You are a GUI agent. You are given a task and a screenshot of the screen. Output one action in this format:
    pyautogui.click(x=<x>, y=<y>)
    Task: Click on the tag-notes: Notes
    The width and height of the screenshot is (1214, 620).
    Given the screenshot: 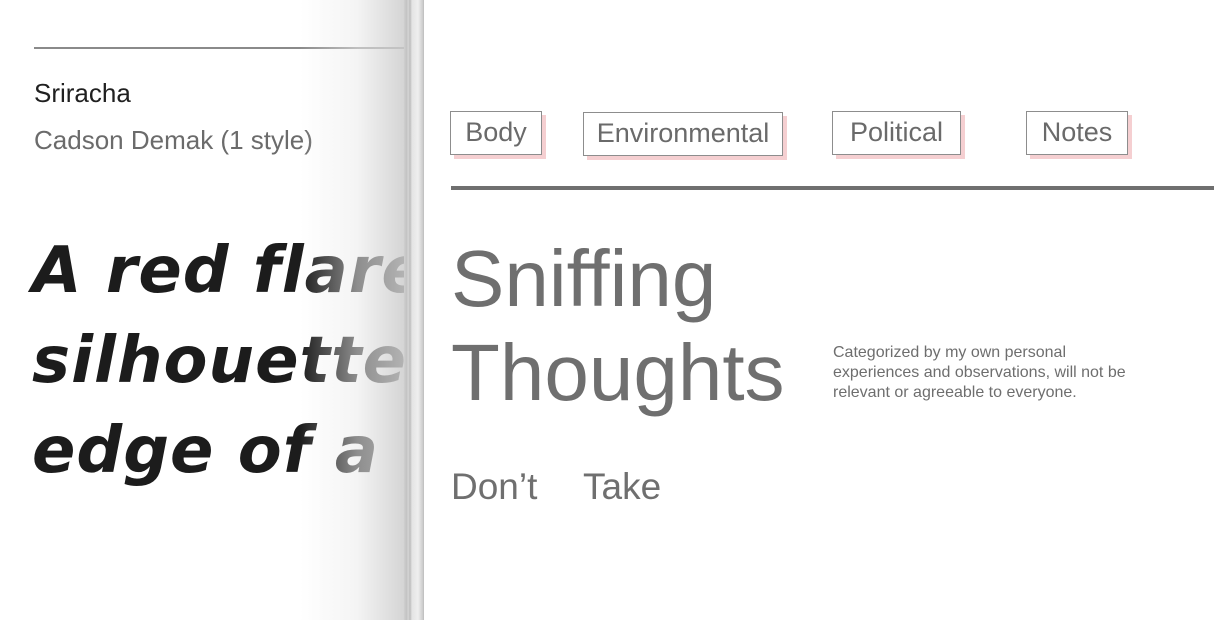 What is the action you would take?
    pyautogui.click(x=1077, y=133)
    